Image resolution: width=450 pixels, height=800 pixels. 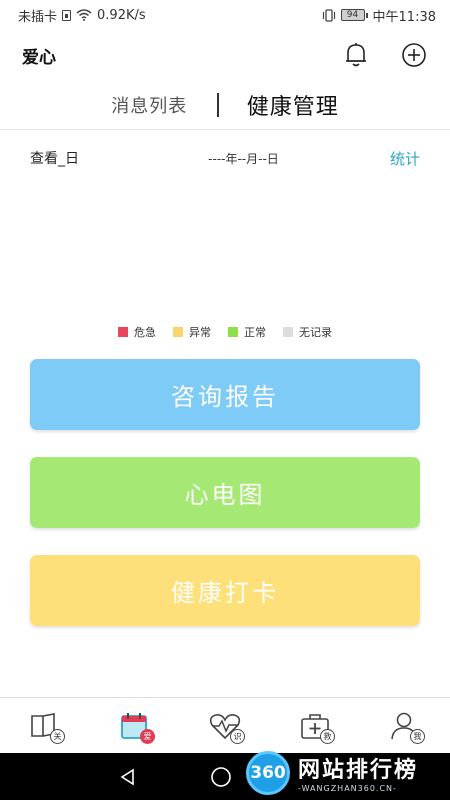 I want to click on filter-row: 查看_日 ----年--月--日 统计, so click(x=225, y=158).